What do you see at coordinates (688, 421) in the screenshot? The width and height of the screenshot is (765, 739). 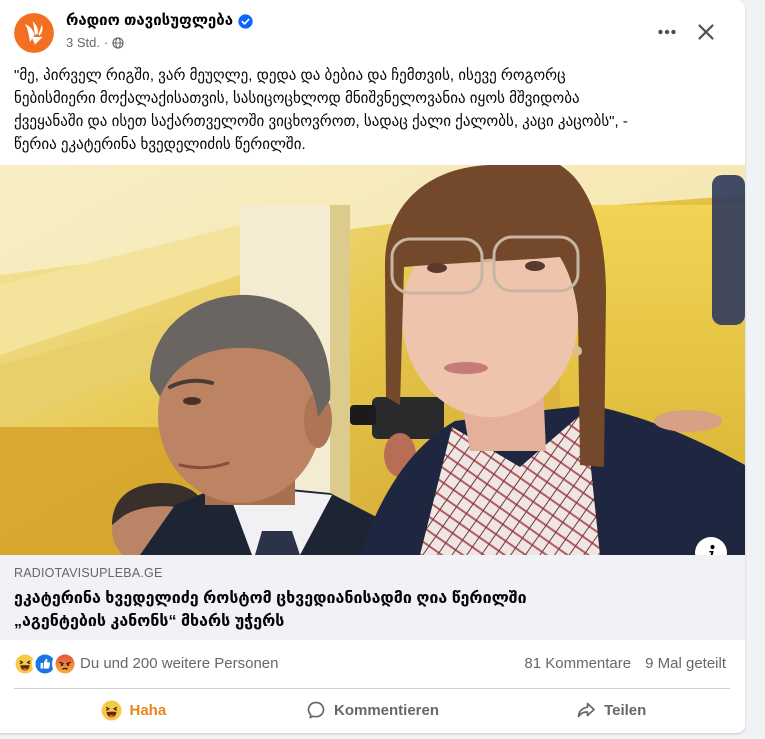 I see `raised-hand` at bounding box center [688, 421].